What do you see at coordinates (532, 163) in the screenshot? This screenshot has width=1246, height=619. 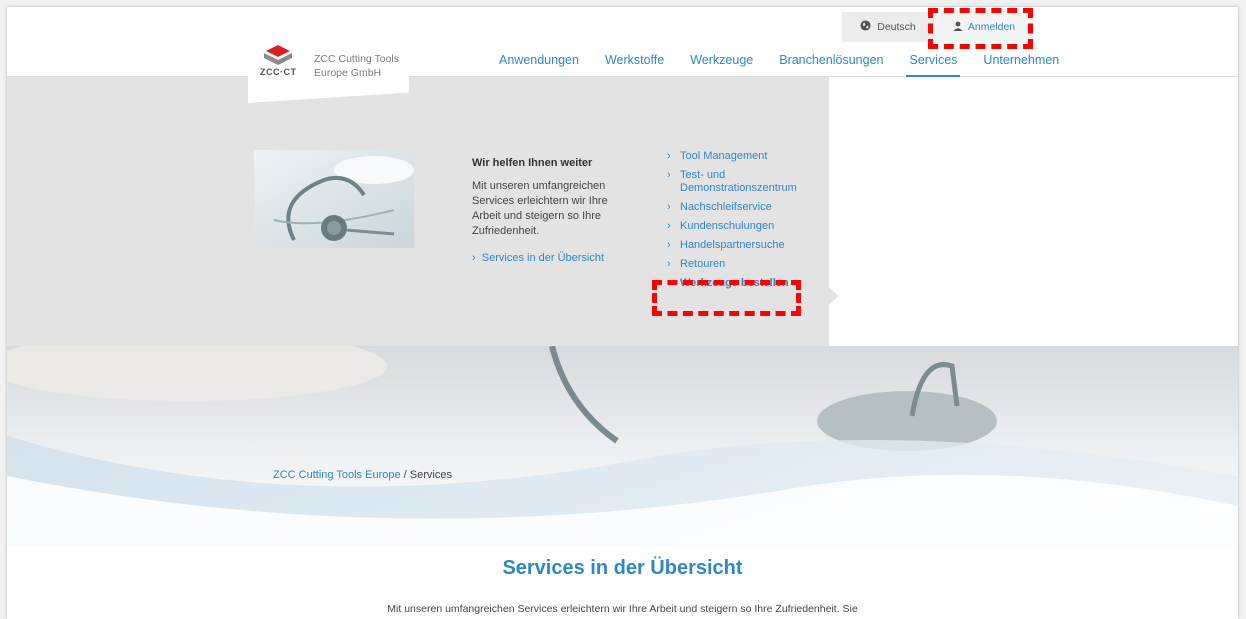 I see `mega-intro-title: Wir helfen Ihnen weiter` at bounding box center [532, 163].